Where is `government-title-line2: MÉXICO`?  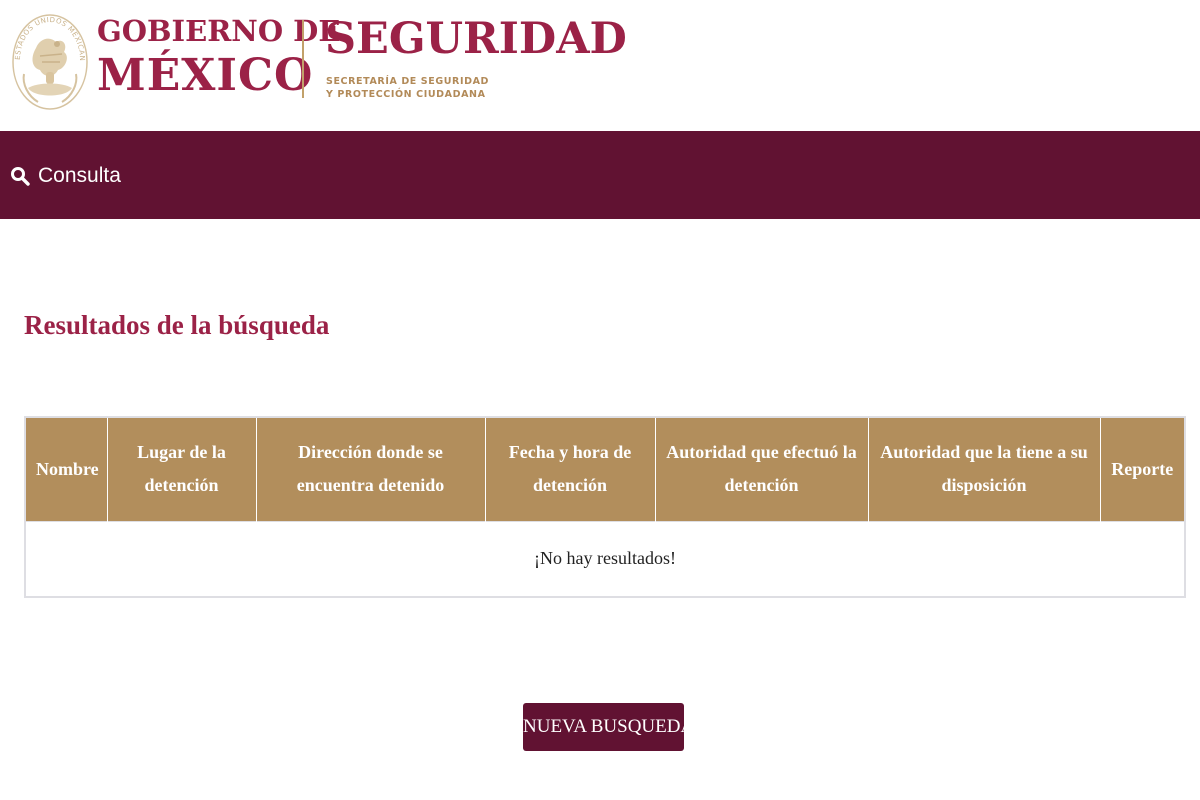
government-title-line2: MÉXICO is located at coordinates (205, 75).